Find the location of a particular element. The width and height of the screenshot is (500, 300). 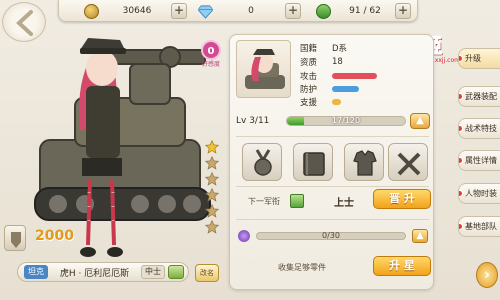

attack-bar is located at coordinates (354, 76).